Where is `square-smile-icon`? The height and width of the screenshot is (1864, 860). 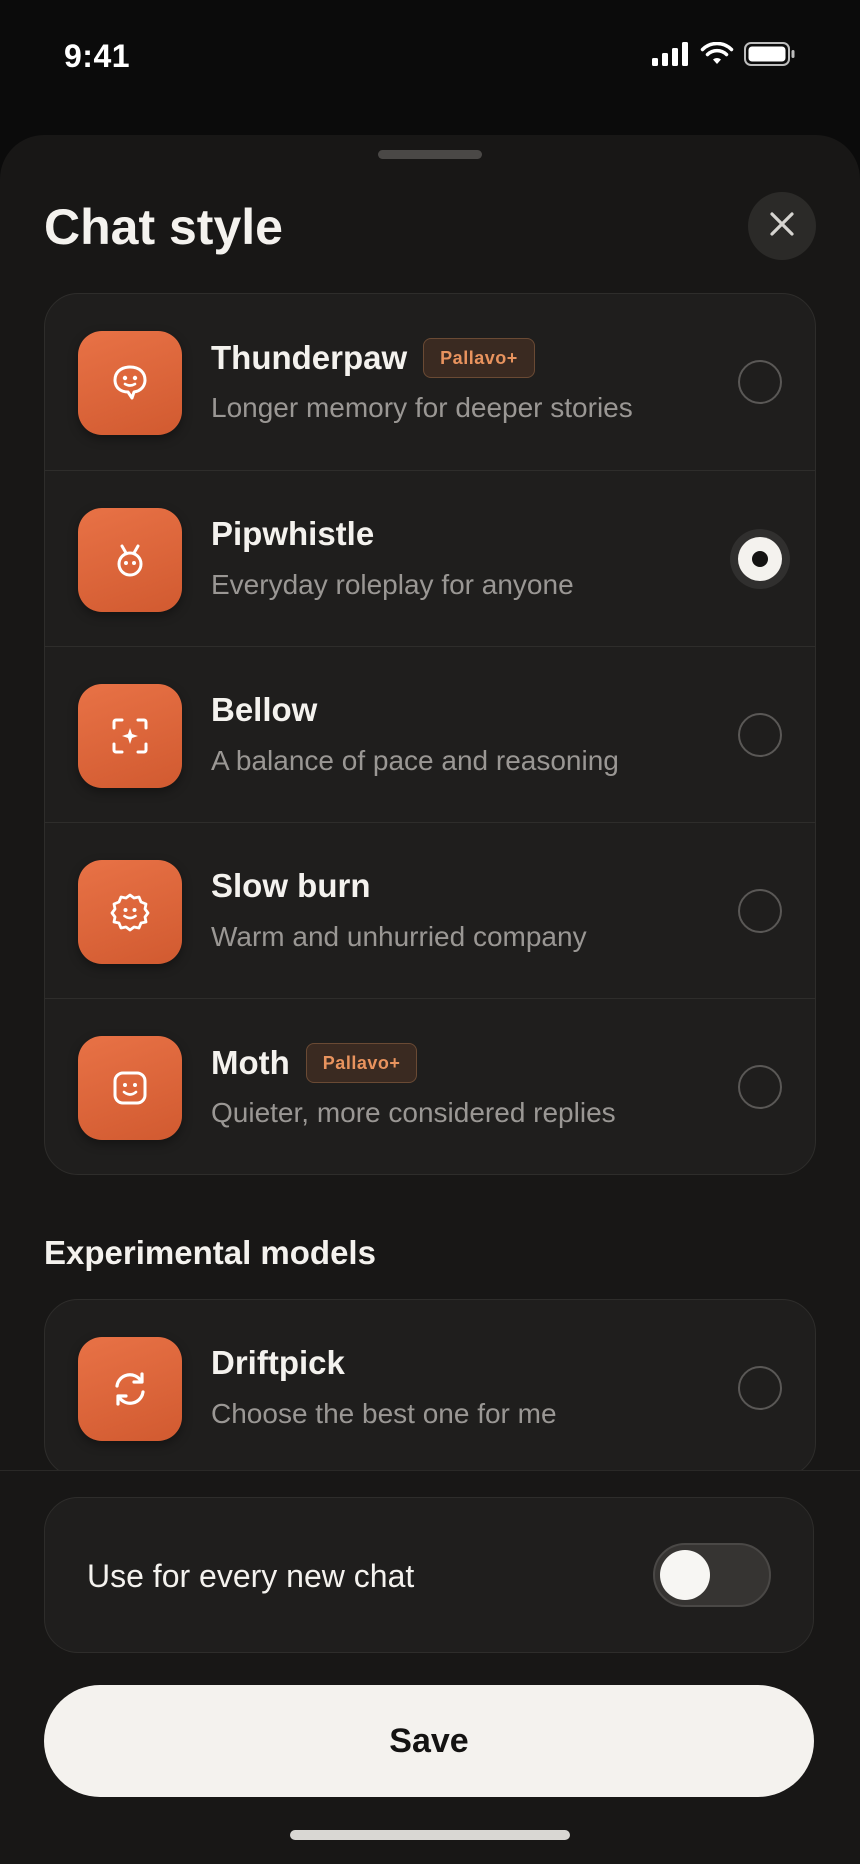
square-smile-icon is located at coordinates (130, 1088).